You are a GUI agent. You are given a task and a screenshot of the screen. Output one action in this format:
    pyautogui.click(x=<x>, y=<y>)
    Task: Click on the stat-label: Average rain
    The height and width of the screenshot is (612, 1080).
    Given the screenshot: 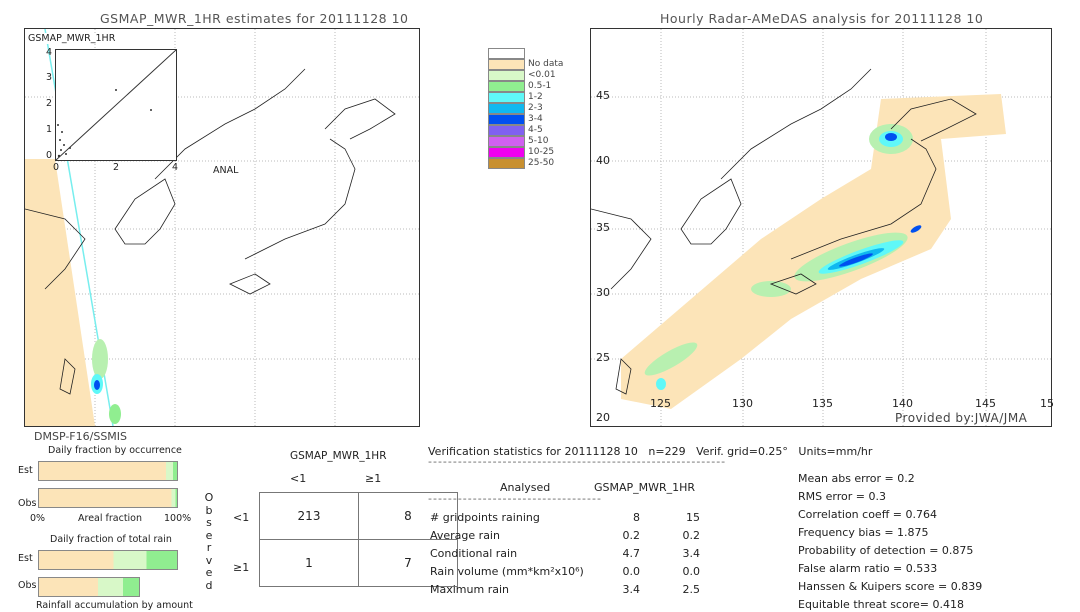 What is the action you would take?
    pyautogui.click(x=465, y=535)
    